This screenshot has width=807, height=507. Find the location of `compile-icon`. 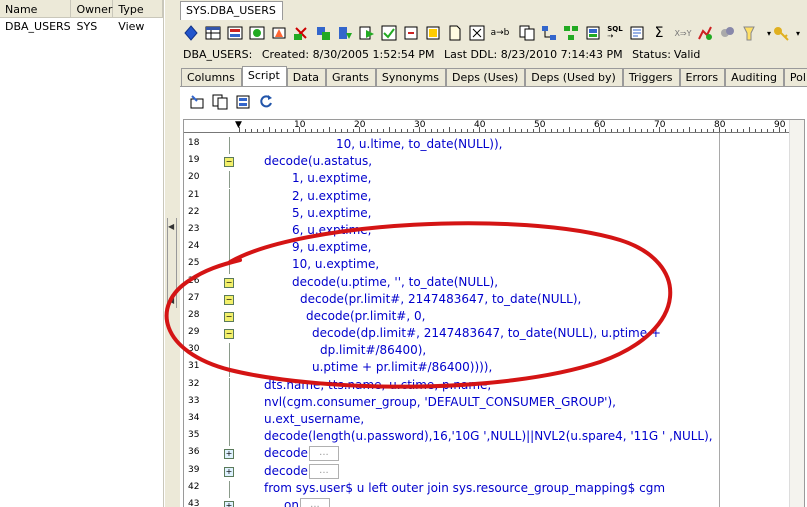

compile-icon is located at coordinates (389, 33).